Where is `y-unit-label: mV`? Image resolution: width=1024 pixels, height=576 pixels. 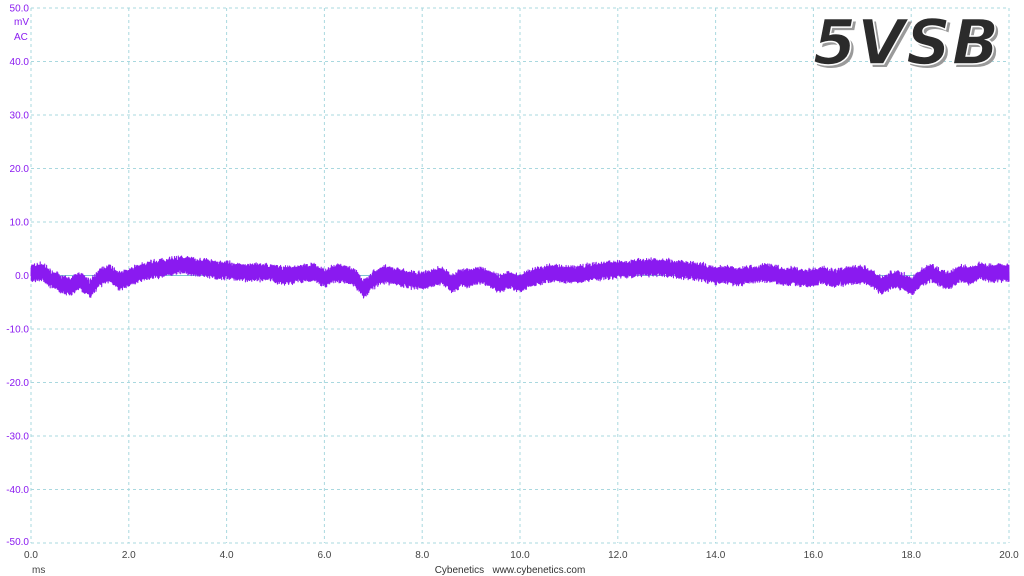
y-unit-label: mV is located at coordinates (21, 22).